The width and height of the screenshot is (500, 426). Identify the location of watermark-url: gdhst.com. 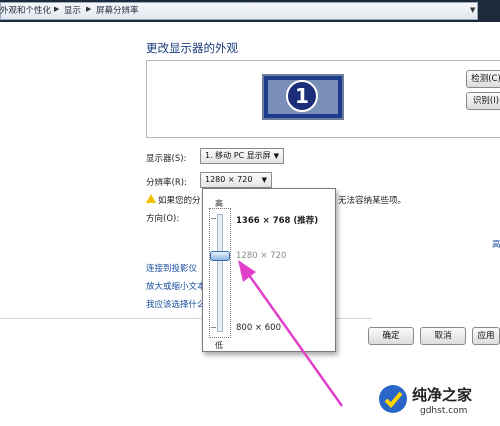
(444, 411).